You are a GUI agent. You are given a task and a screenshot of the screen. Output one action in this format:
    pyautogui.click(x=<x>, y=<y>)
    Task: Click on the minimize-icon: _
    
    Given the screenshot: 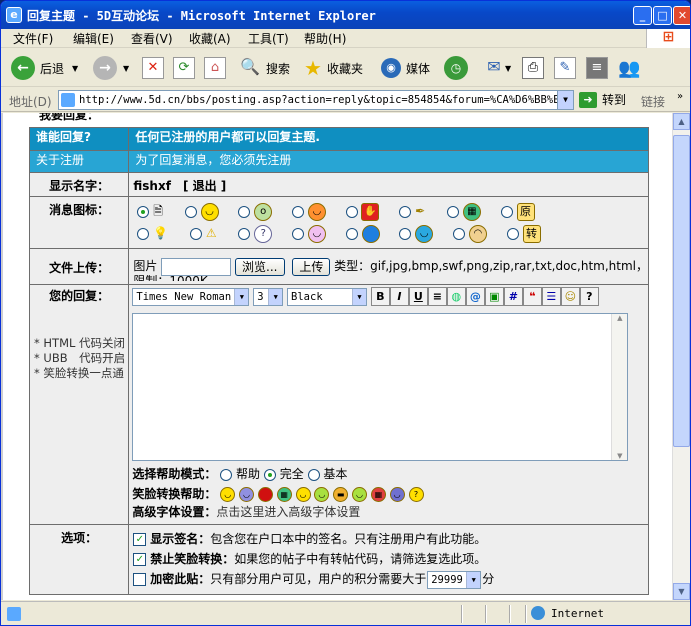 What is the action you would take?
    pyautogui.click(x=642, y=15)
    